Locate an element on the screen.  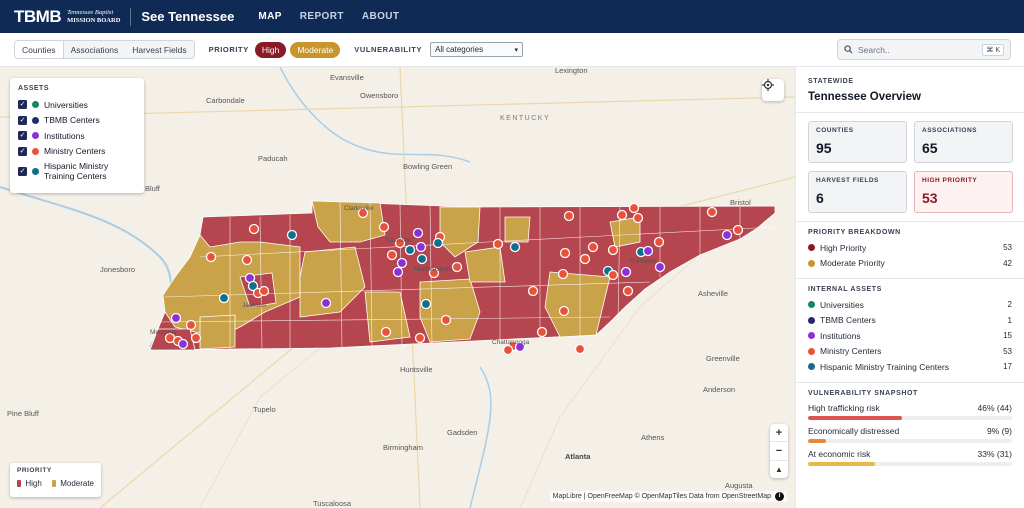
map-place-label: Bluff is located at coordinates (152, 188).